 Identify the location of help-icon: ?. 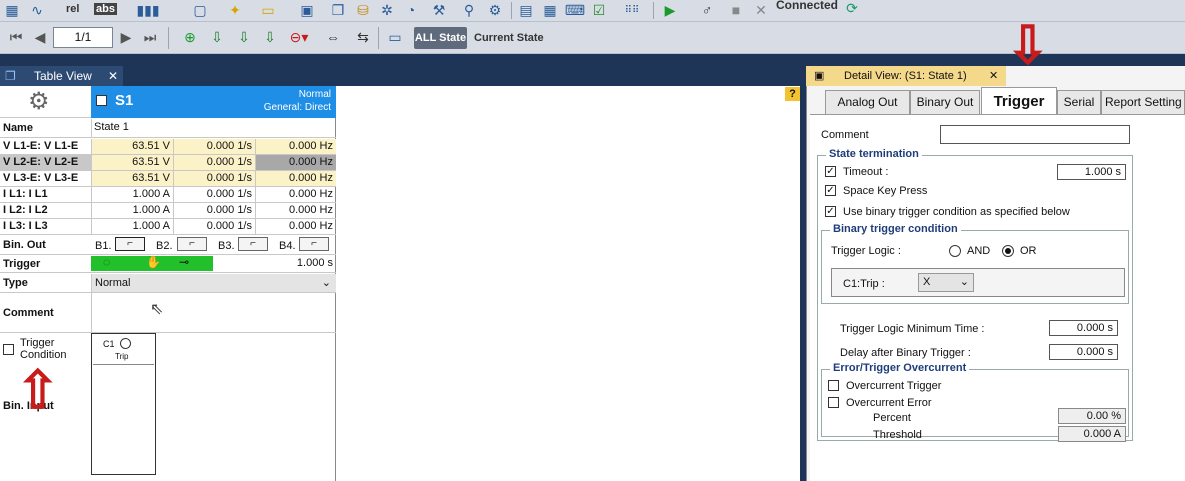
(792, 94).